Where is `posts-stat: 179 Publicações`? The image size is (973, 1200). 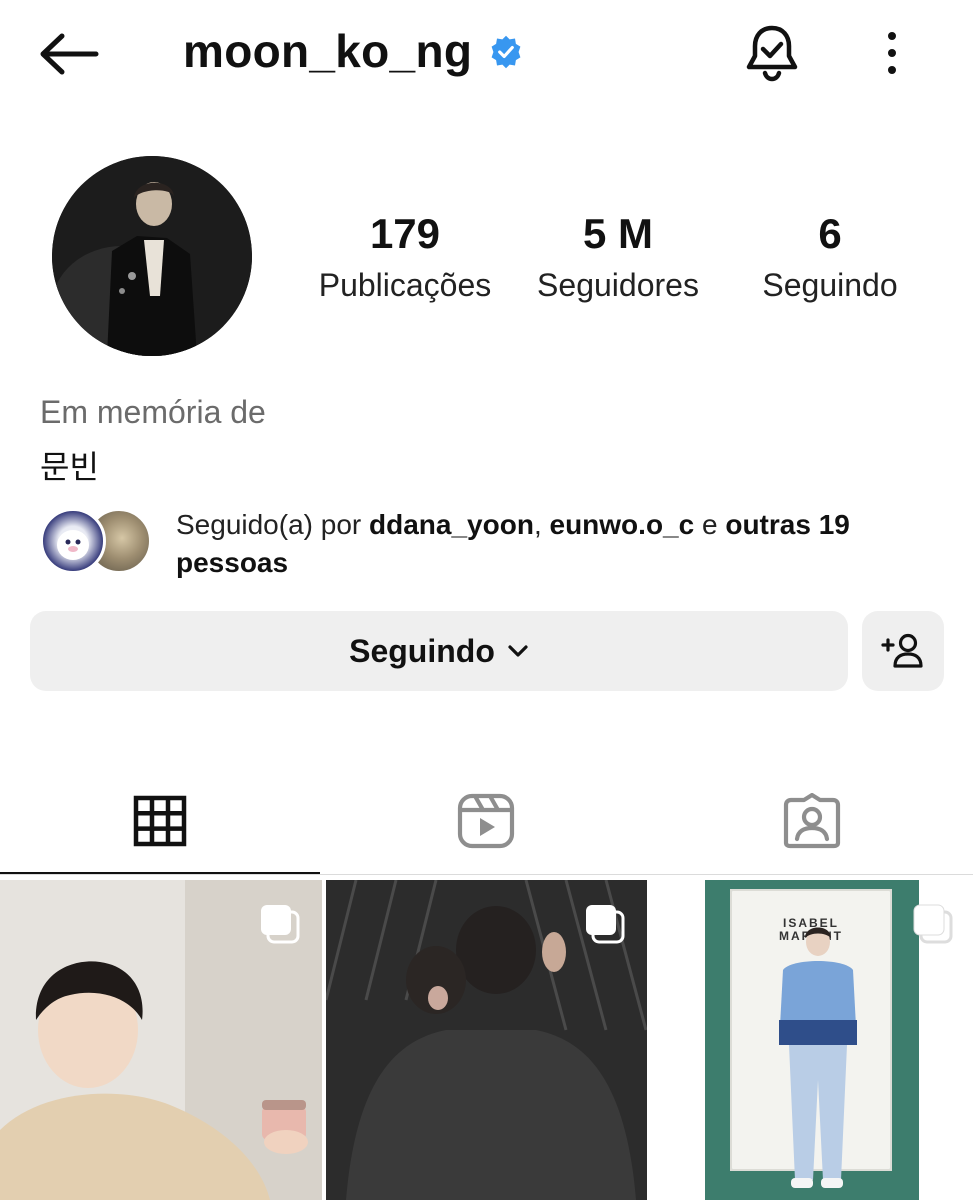
posts-stat: 179 Publicações is located at coordinates (405, 256).